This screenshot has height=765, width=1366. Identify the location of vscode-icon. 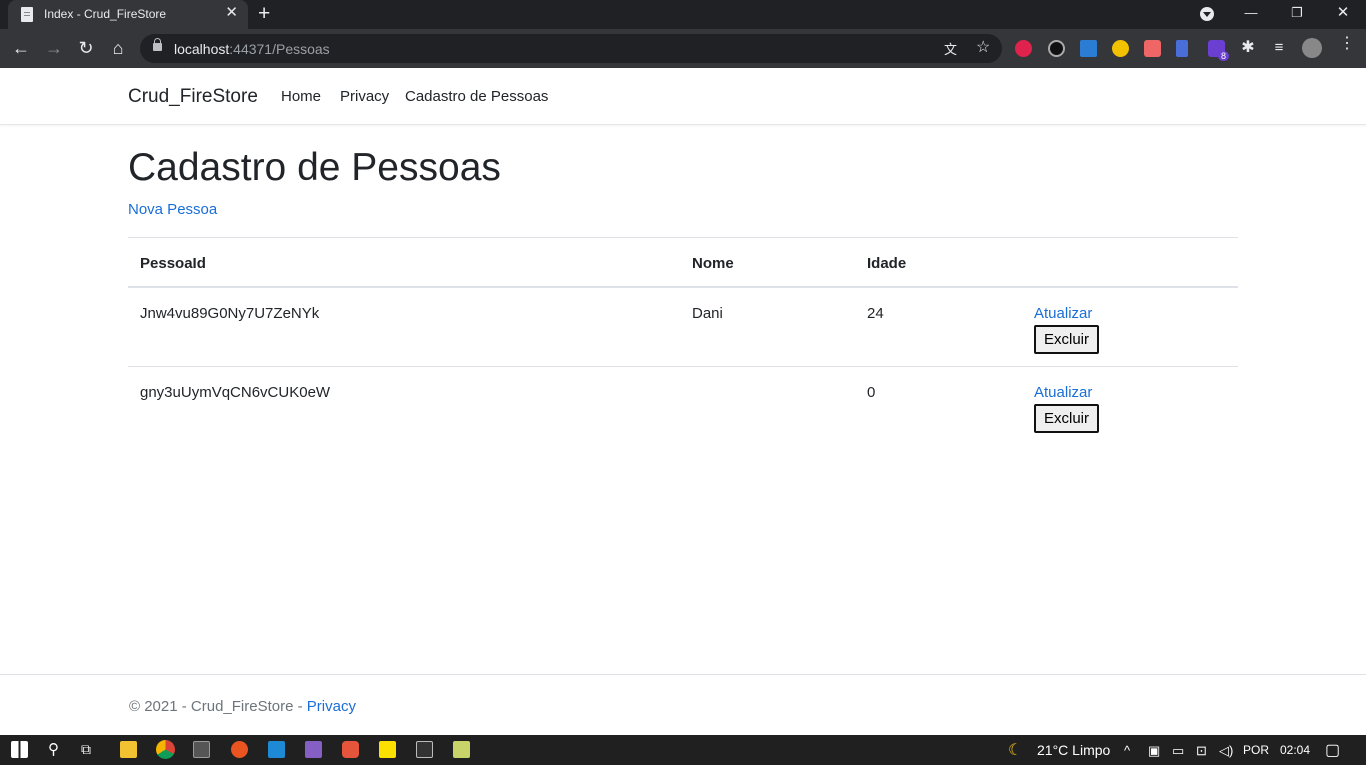
(276, 749).